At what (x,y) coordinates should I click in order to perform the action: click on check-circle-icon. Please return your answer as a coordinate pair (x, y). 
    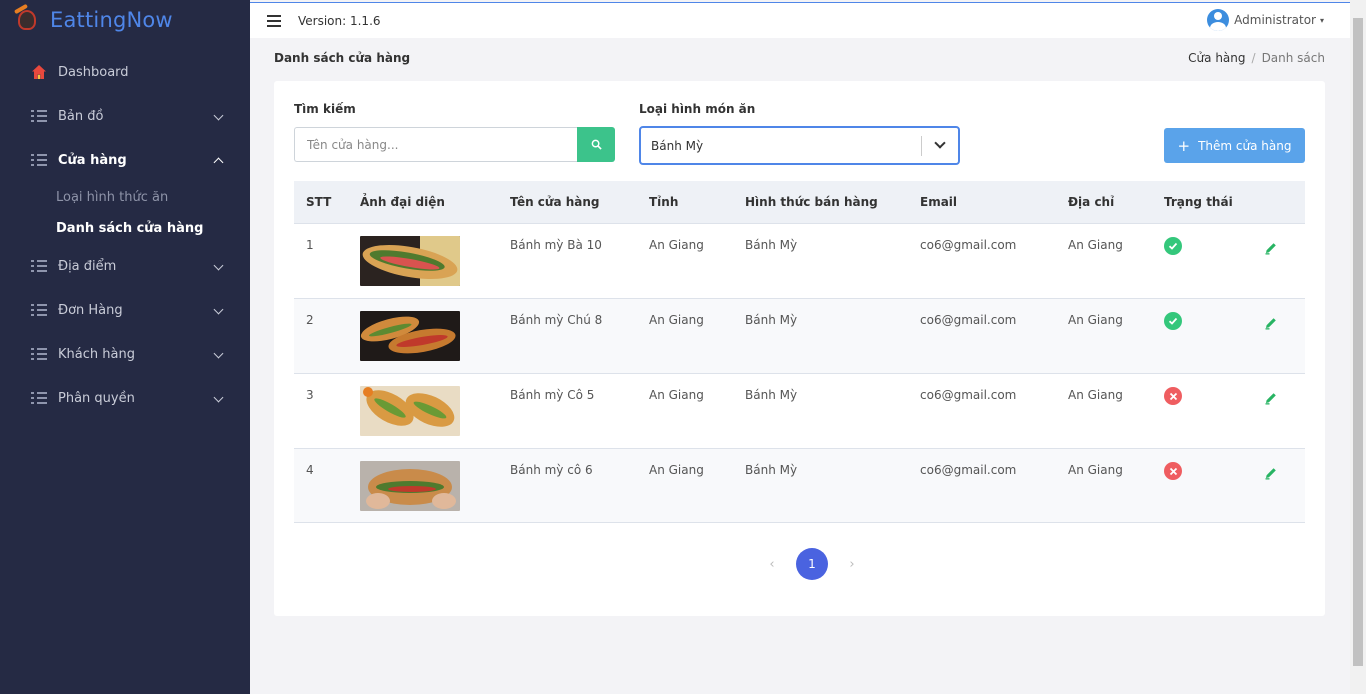
    Looking at the image, I should click on (1173, 321).